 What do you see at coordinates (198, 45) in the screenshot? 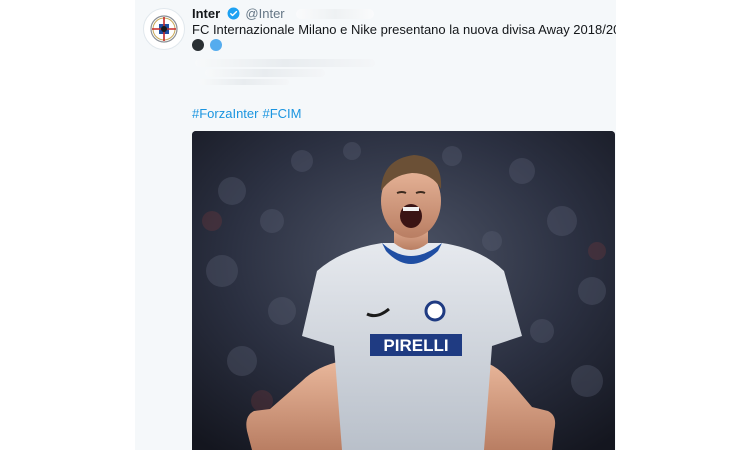
I see `black-circle-icon` at bounding box center [198, 45].